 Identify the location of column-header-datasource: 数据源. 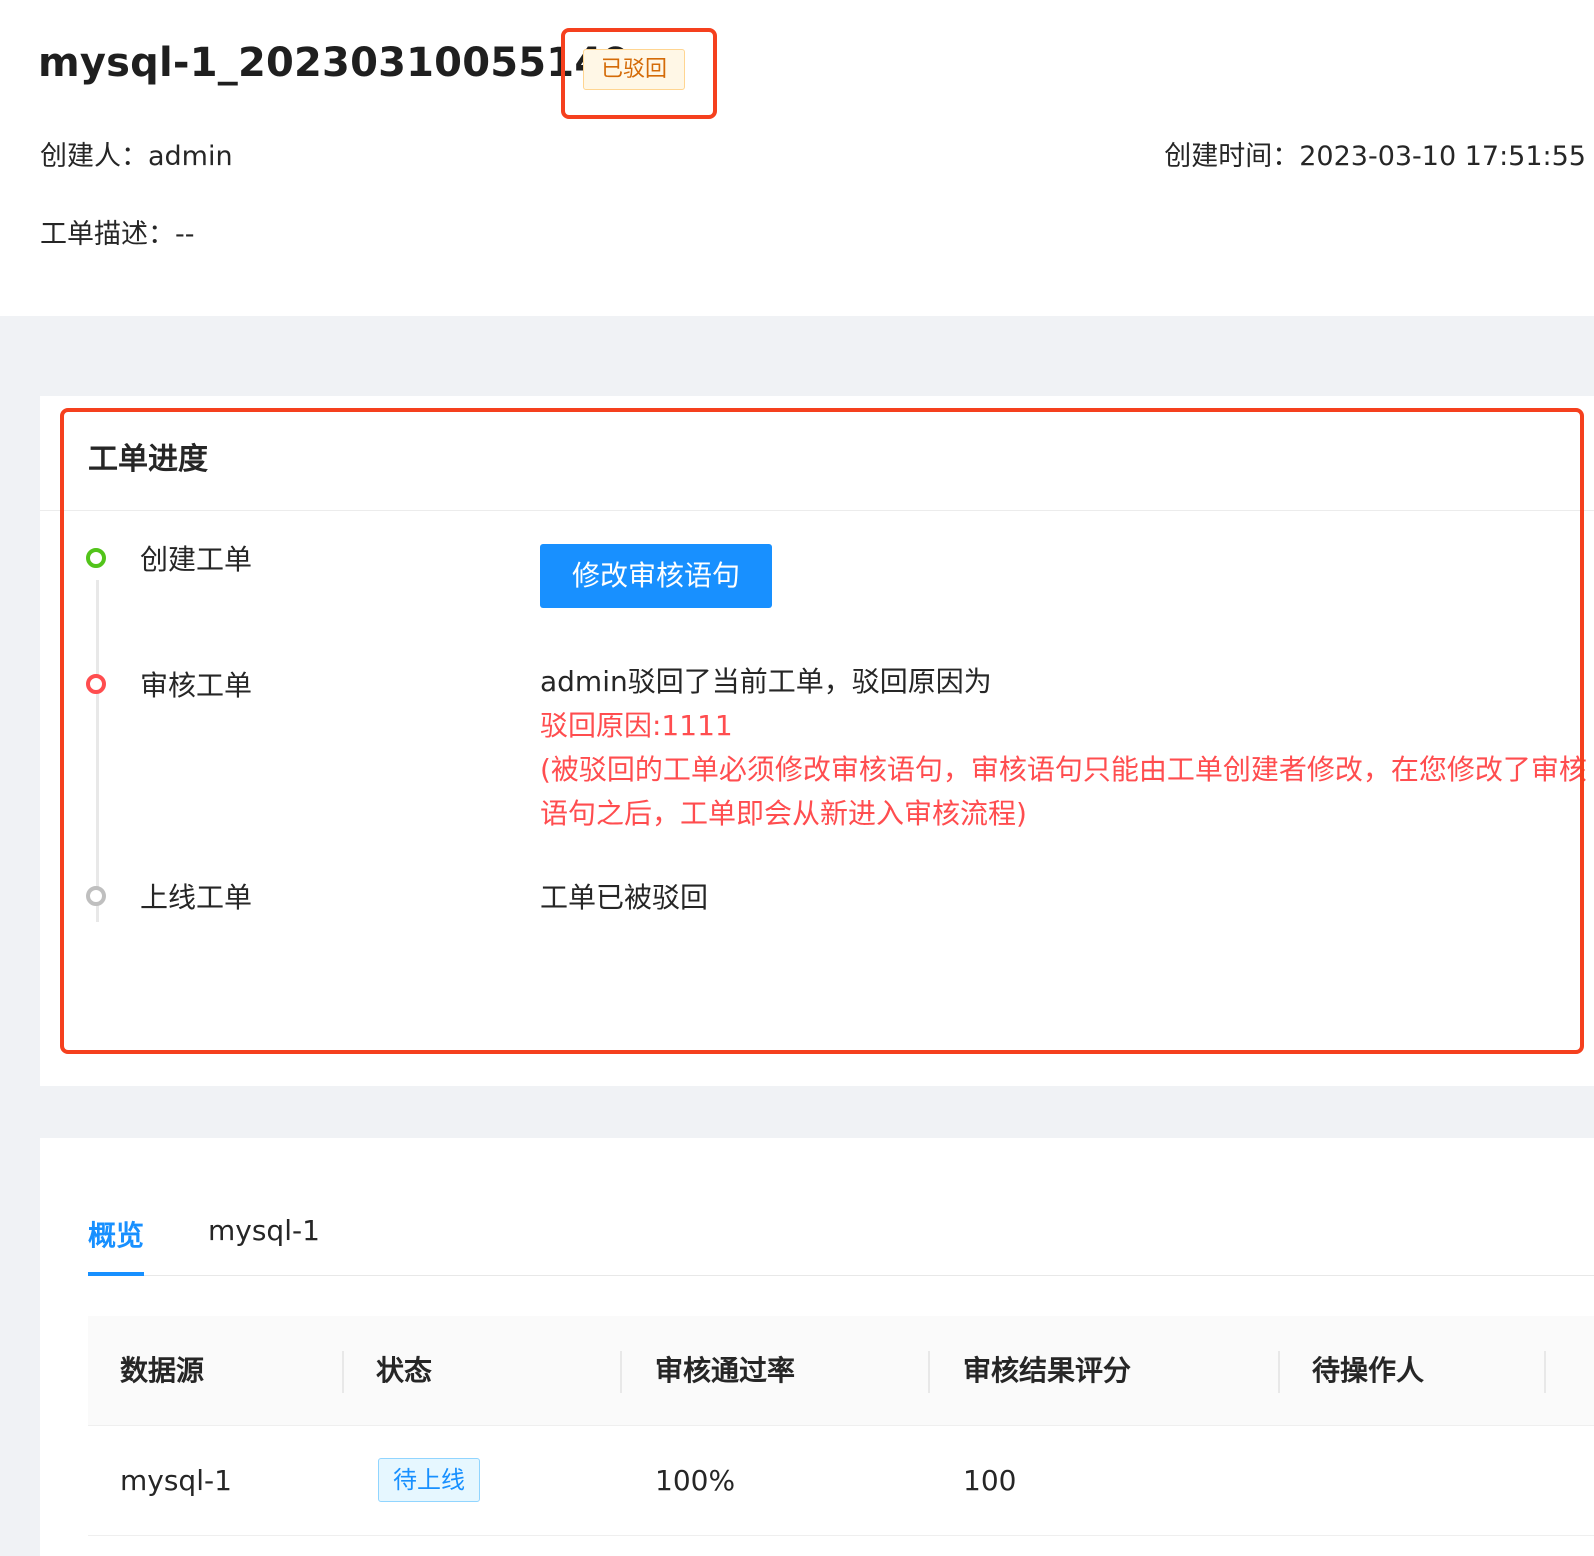
(162, 1370).